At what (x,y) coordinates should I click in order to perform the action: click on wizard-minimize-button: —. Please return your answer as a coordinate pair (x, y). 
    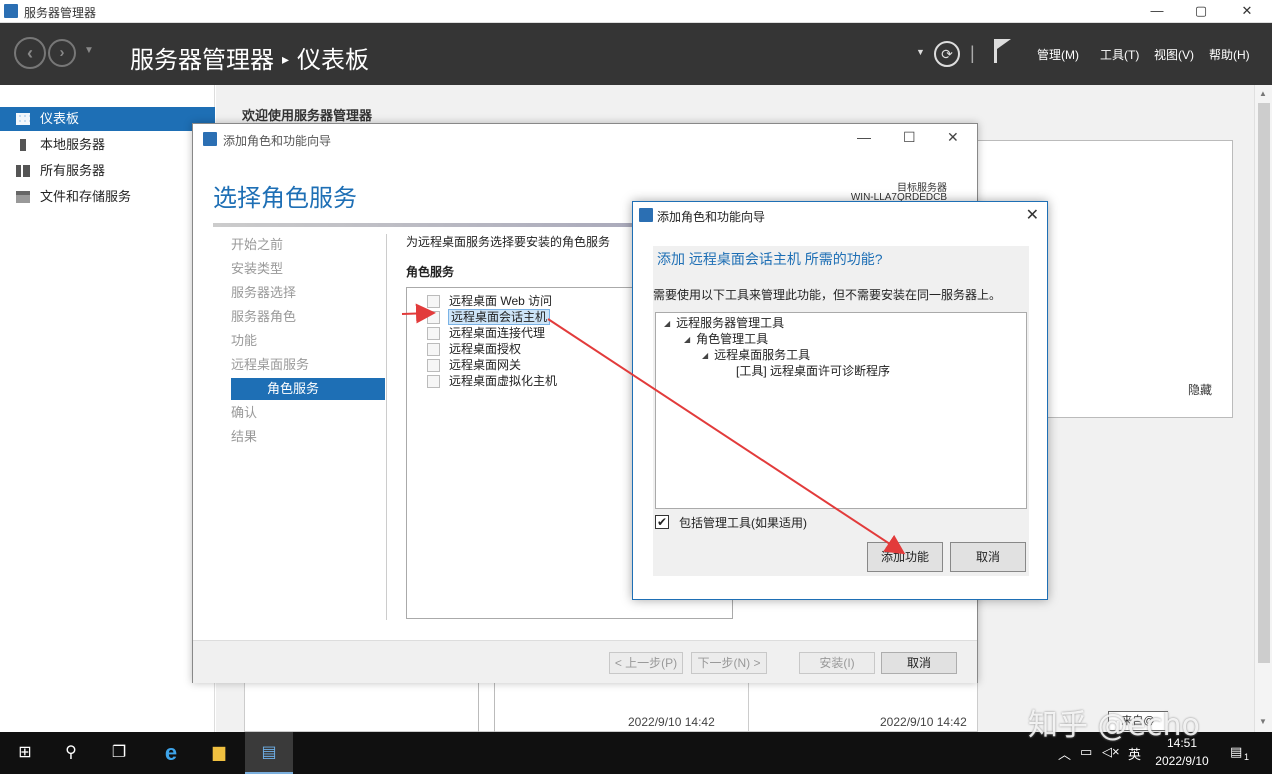
    Looking at the image, I should click on (864, 137).